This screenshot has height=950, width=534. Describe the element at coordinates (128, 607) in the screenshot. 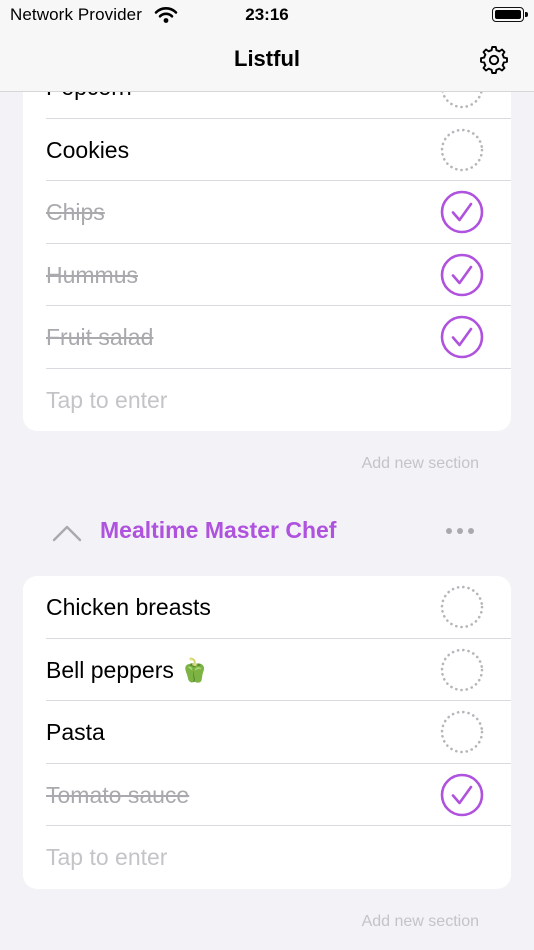

I see `item-label: Chicken breasts` at that location.